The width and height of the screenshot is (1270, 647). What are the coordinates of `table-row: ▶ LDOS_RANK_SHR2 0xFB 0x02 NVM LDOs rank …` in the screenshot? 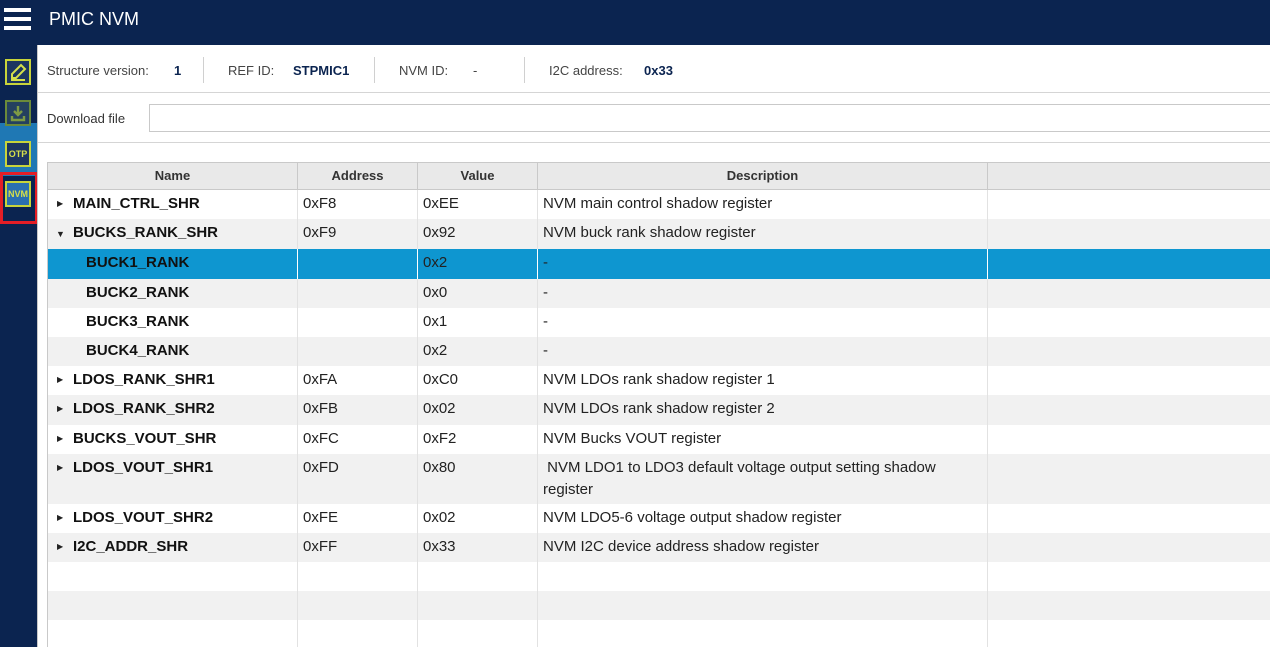 It's located at (659, 410).